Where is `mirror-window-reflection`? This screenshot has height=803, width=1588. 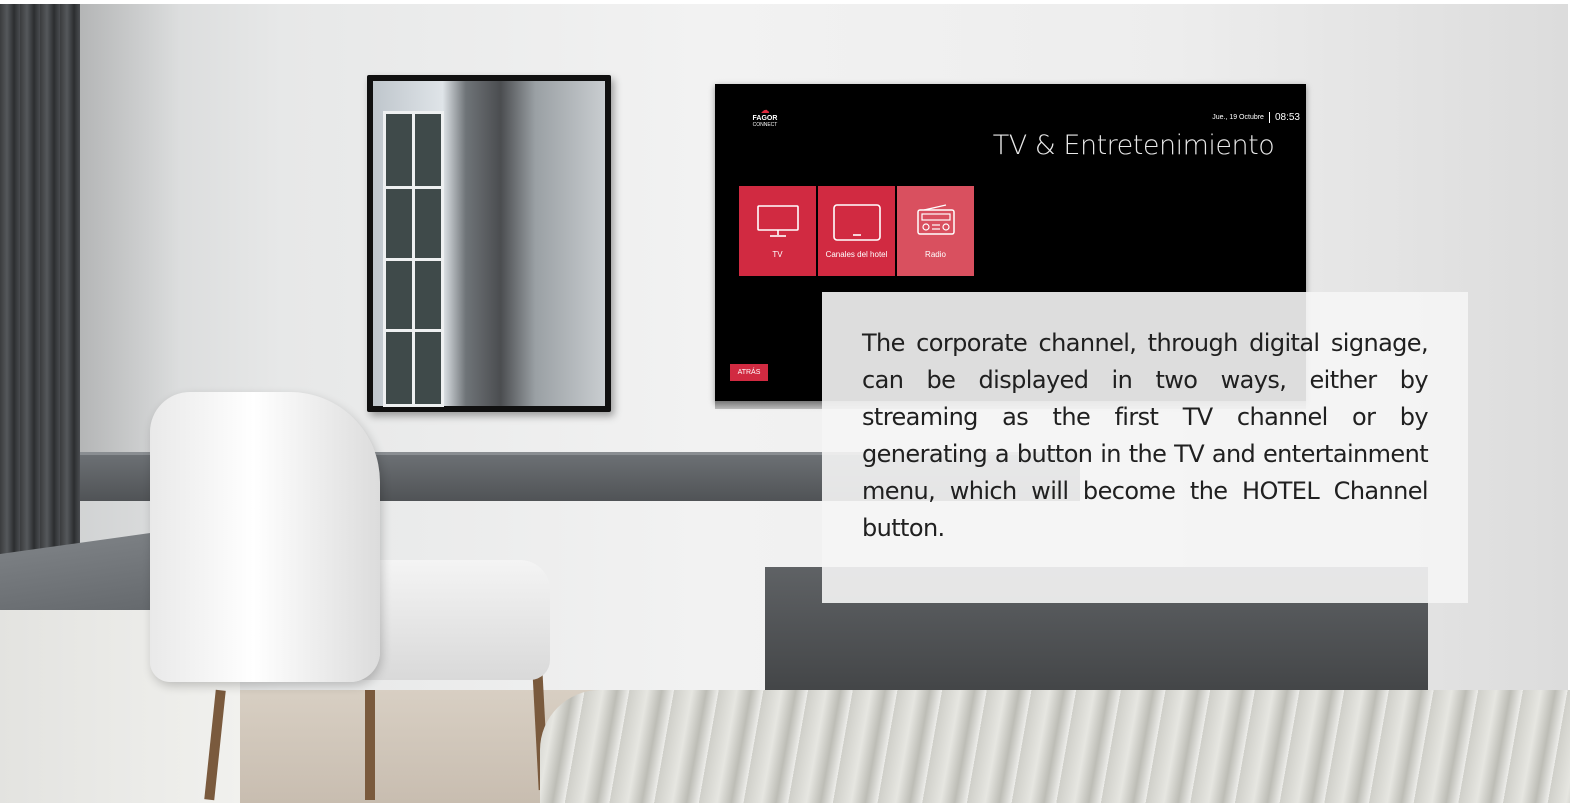 mirror-window-reflection is located at coordinates (413, 259).